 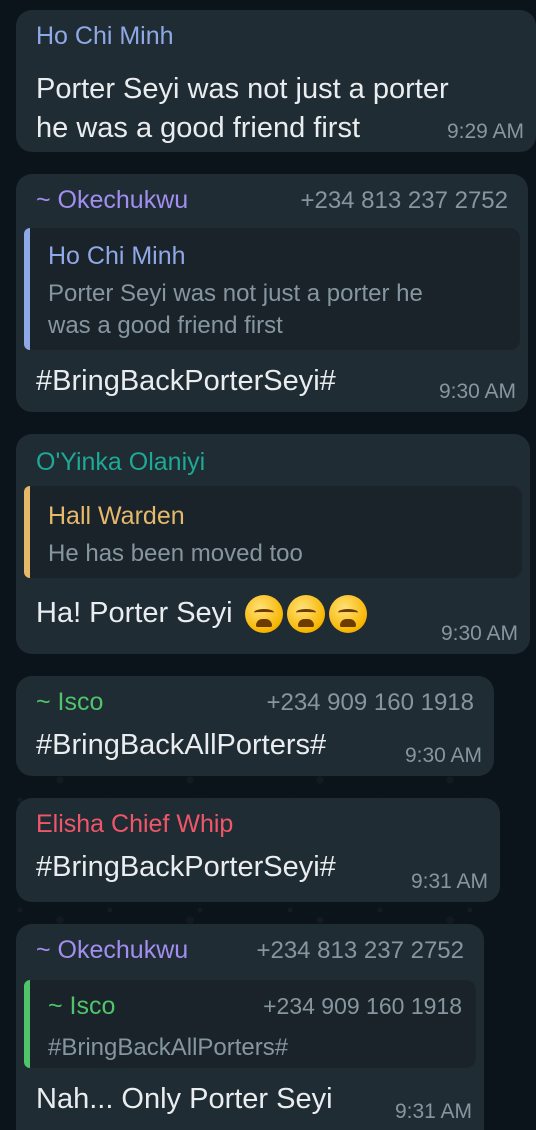 What do you see at coordinates (134, 613) in the screenshot?
I see `message-text-content: Ha! Porter Seyi` at bounding box center [134, 613].